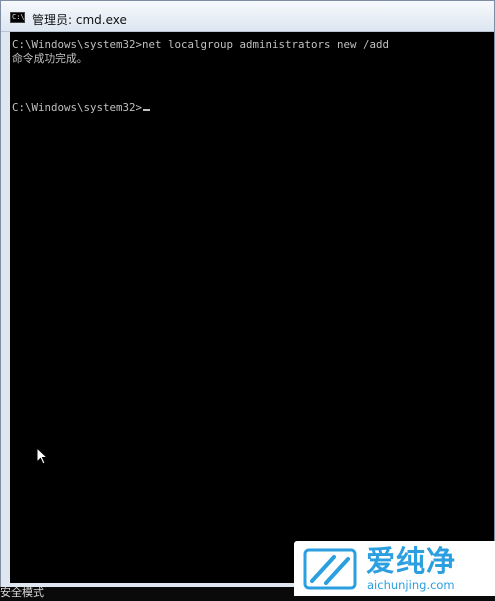  Describe the element at coordinates (42, 456) in the screenshot. I see `mouse-pointer-icon` at that location.